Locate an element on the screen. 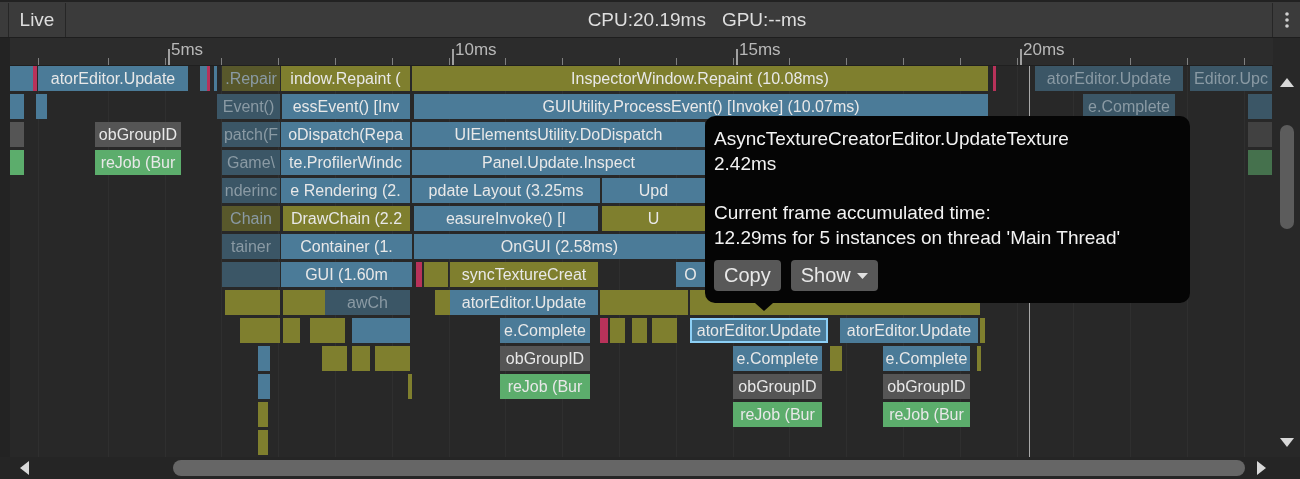 Image resolution: width=1300 pixels, height=479 pixels. marker-block: oDispatch(Repa is located at coordinates (345, 134).